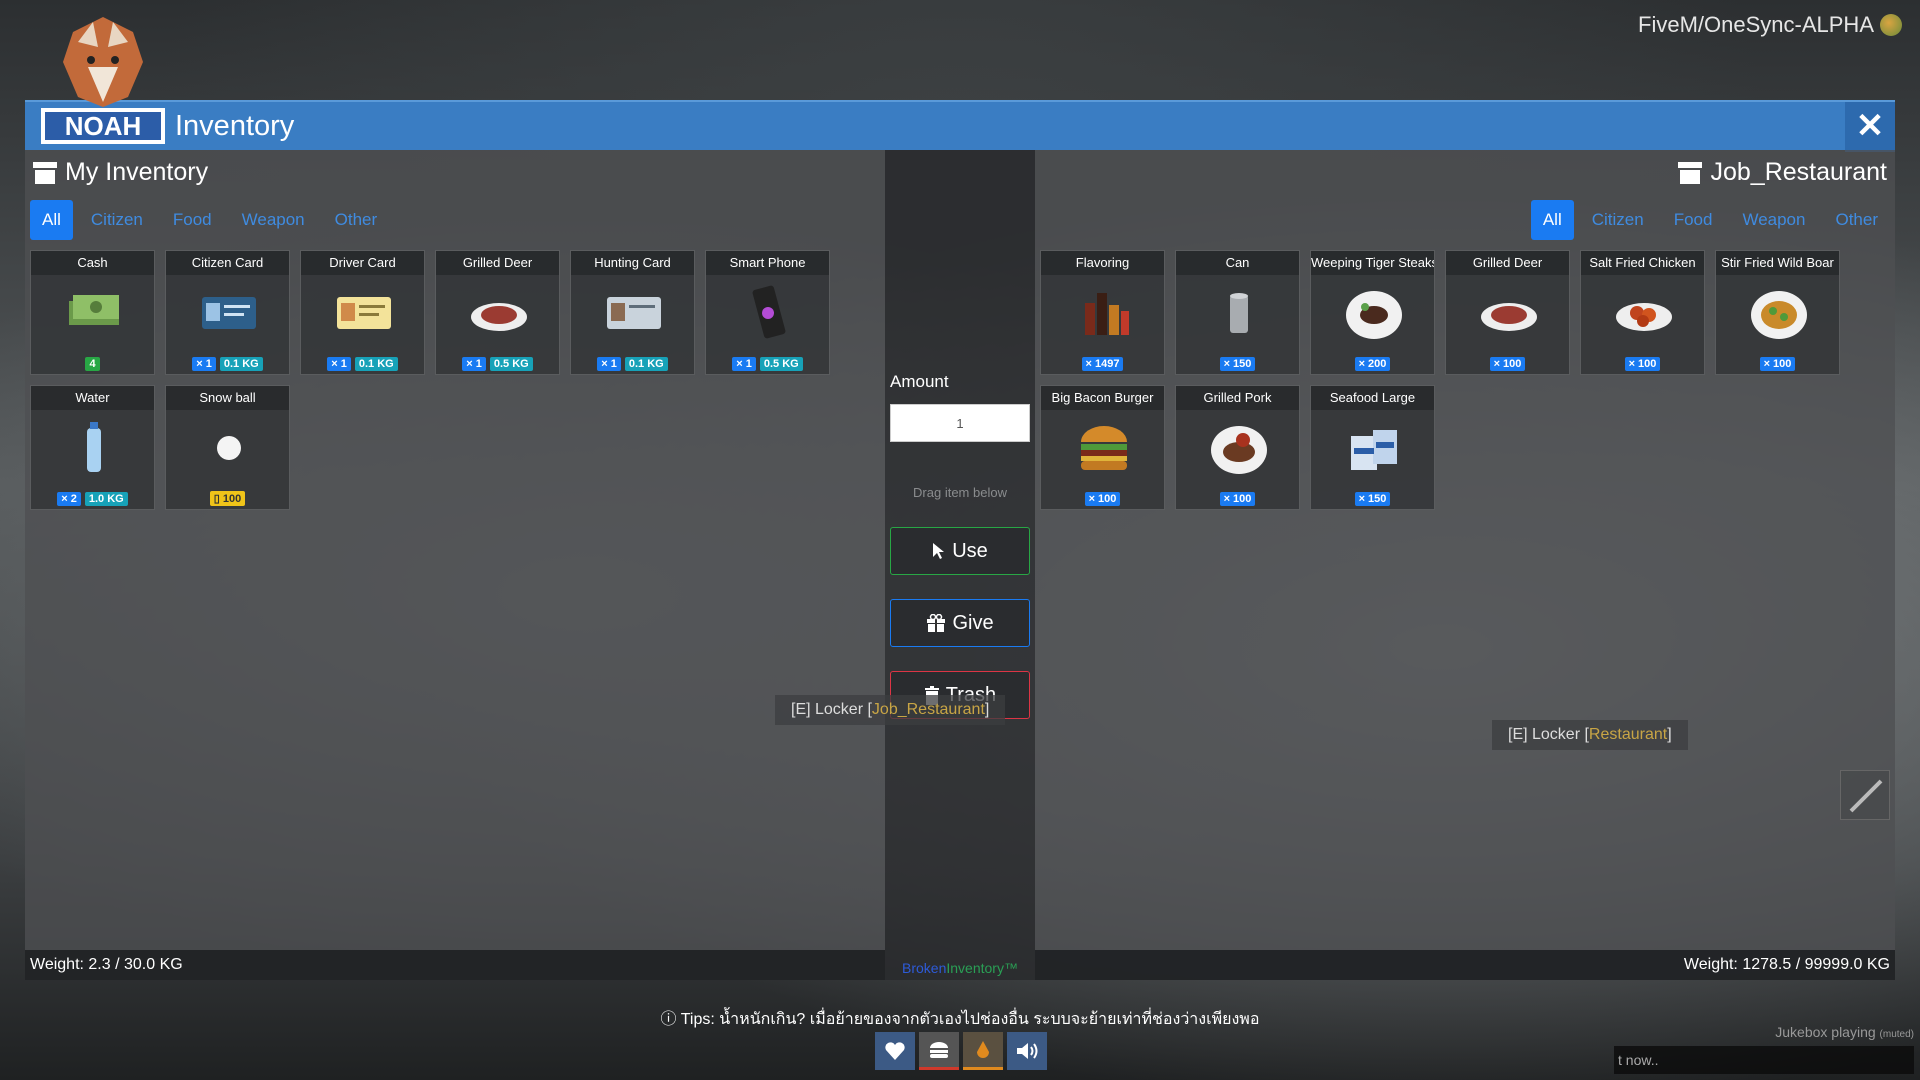  I want to click on item-badges: × 200, so click(1372, 364).